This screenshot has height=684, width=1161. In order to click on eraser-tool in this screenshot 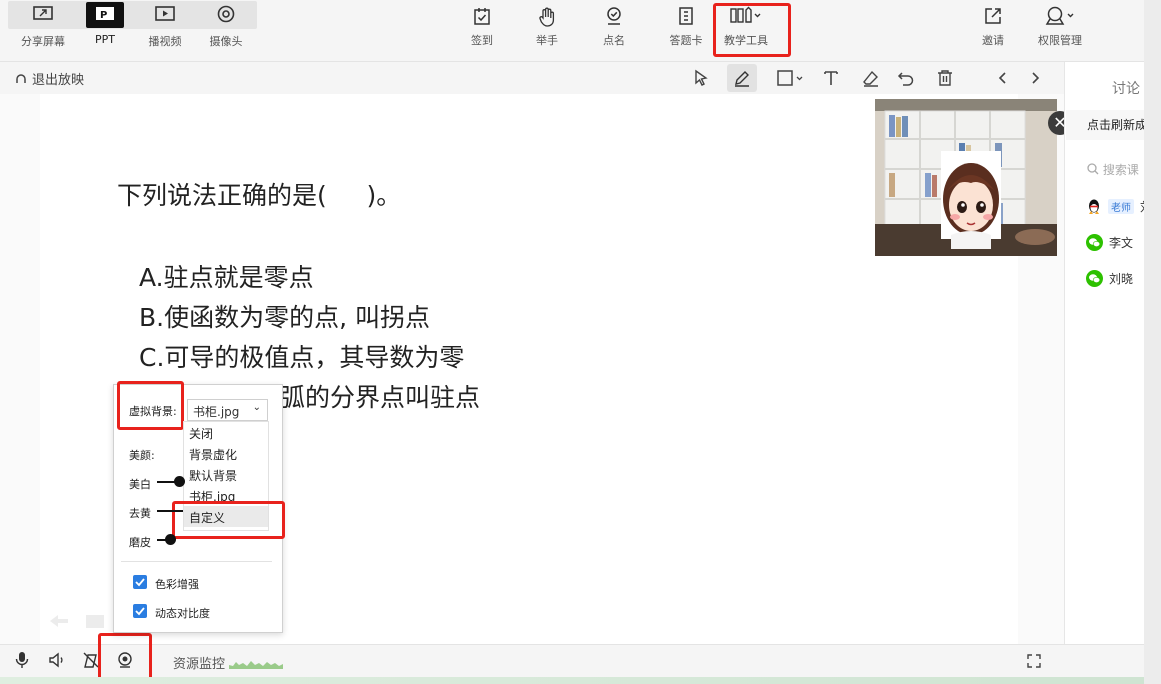, I will do `click(871, 78)`.